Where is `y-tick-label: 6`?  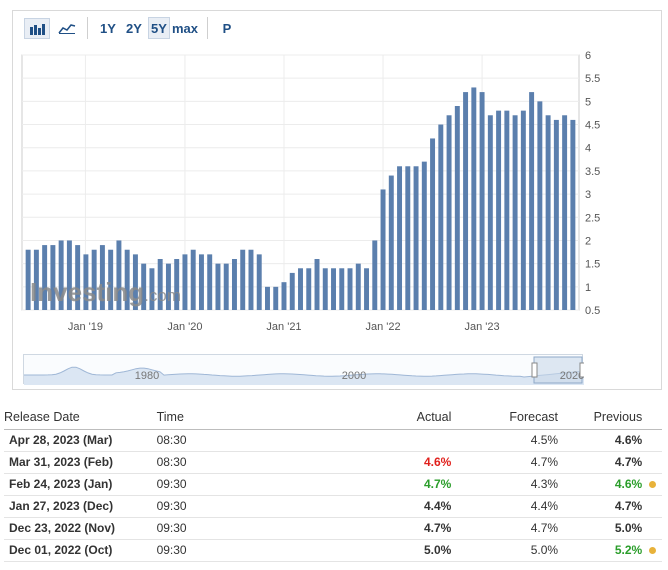 y-tick-label: 6 is located at coordinates (588, 56).